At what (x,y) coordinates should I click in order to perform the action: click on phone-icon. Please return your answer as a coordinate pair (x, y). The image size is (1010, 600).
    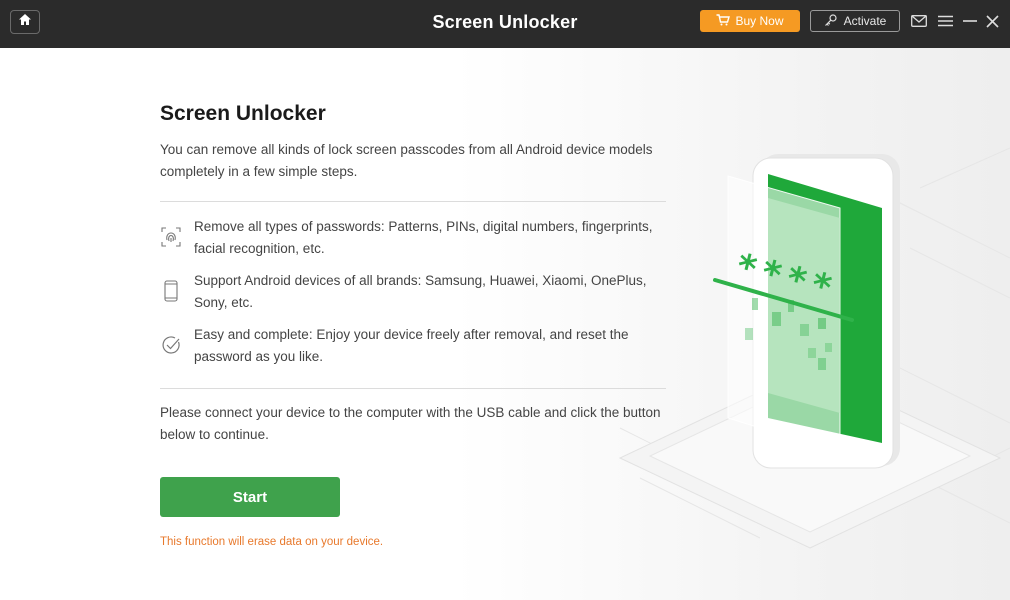
    Looking at the image, I should click on (171, 291).